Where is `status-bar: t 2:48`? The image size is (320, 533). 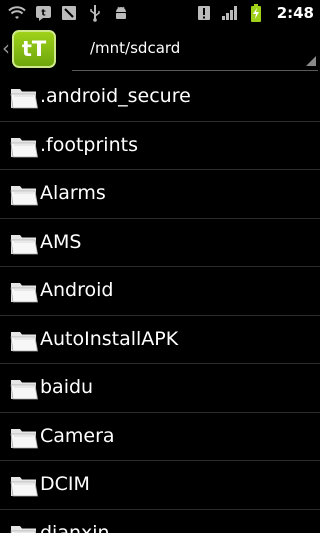
status-bar: t 2:48 is located at coordinates (160, 12).